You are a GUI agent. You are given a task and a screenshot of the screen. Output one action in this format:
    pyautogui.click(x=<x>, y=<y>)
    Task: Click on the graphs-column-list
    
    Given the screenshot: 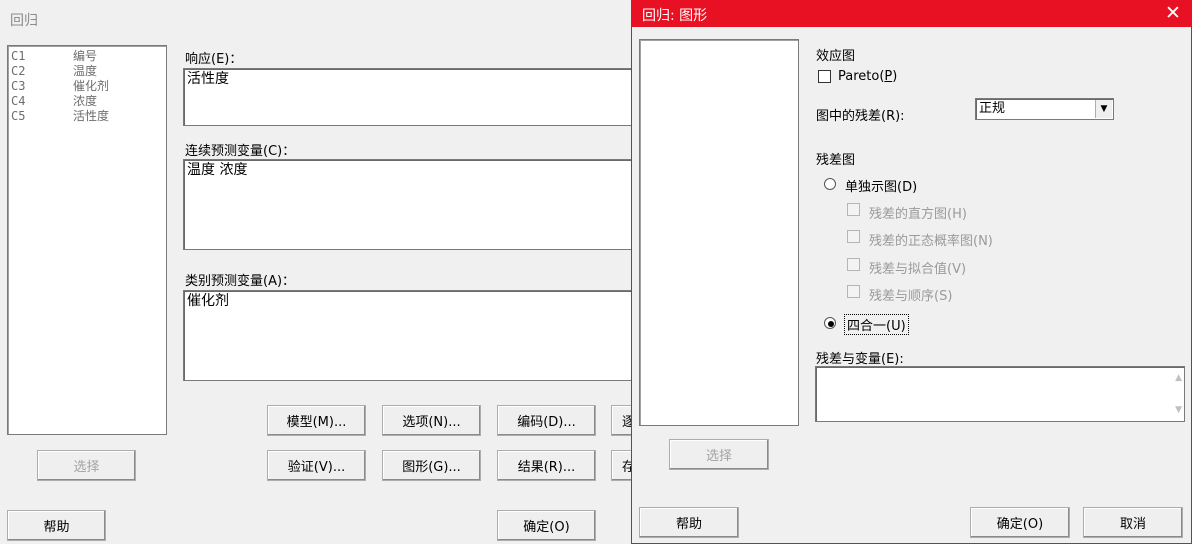 What is the action you would take?
    pyautogui.click(x=719, y=232)
    